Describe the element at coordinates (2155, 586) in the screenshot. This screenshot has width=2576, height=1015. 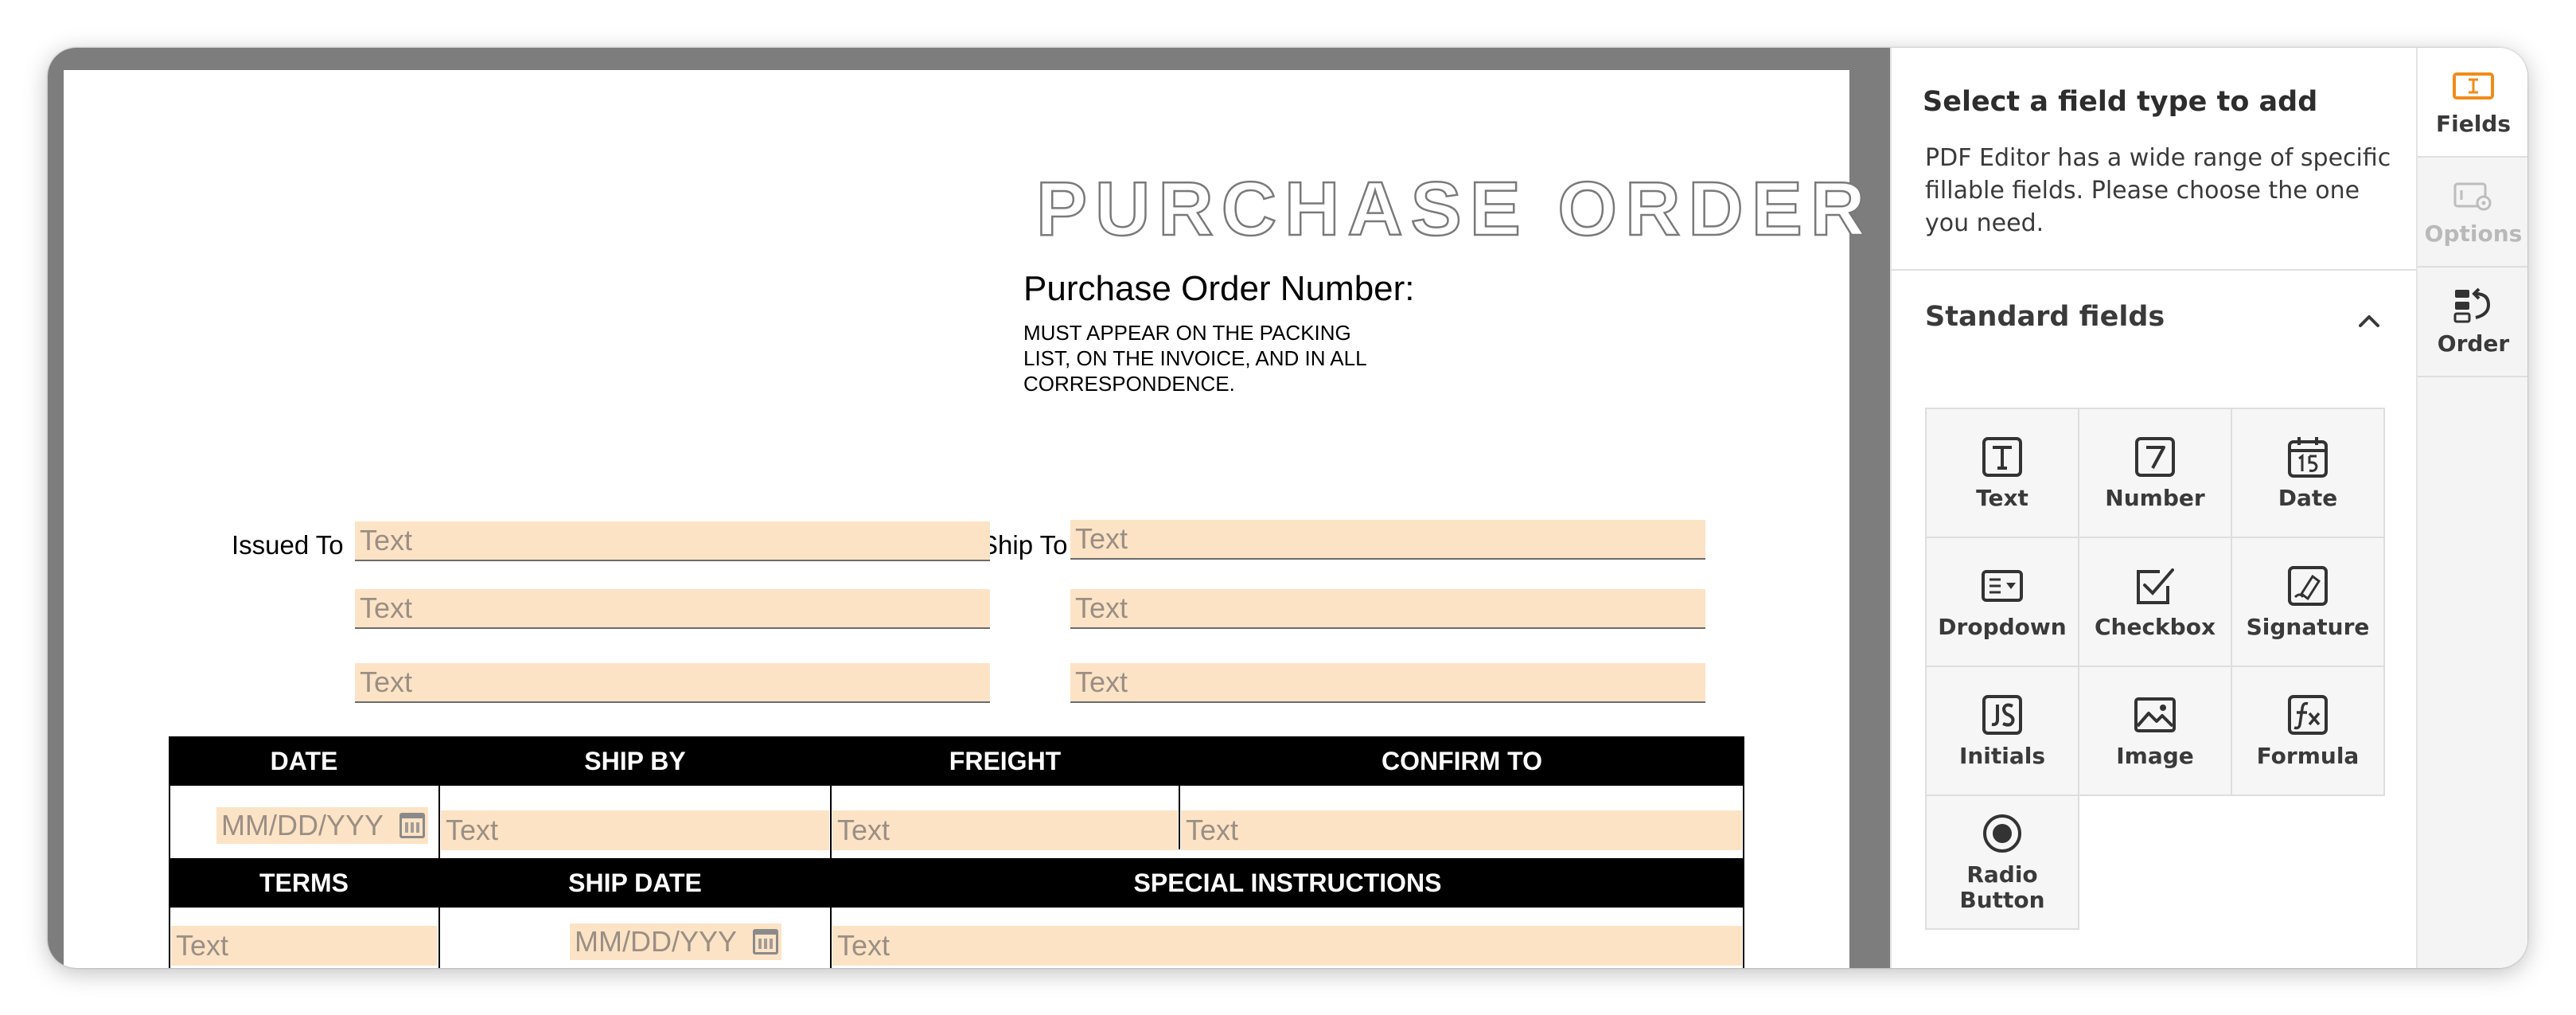
I see `checkbox-field-icon` at that location.